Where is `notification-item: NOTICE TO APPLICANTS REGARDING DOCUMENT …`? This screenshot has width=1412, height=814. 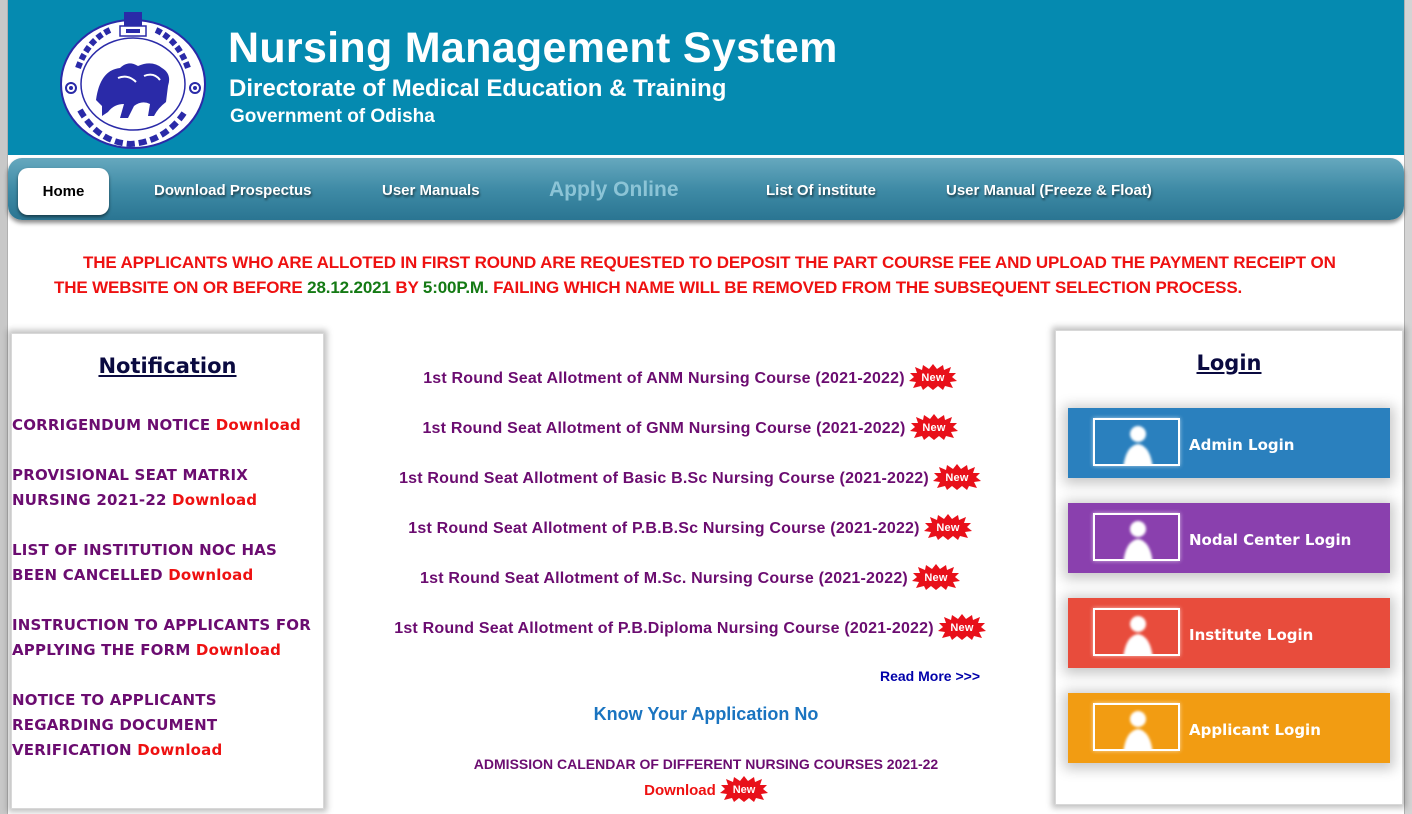 notification-item: NOTICE TO APPLICANTS REGARDING DOCUMENT … is located at coordinates (127, 725).